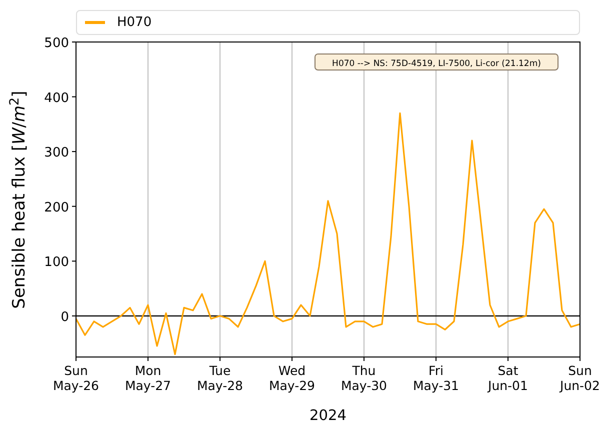 Image resolution: width=611 pixels, height=433 pixels. I want to click on x-tick-label: Tue May-28, so click(220, 378).